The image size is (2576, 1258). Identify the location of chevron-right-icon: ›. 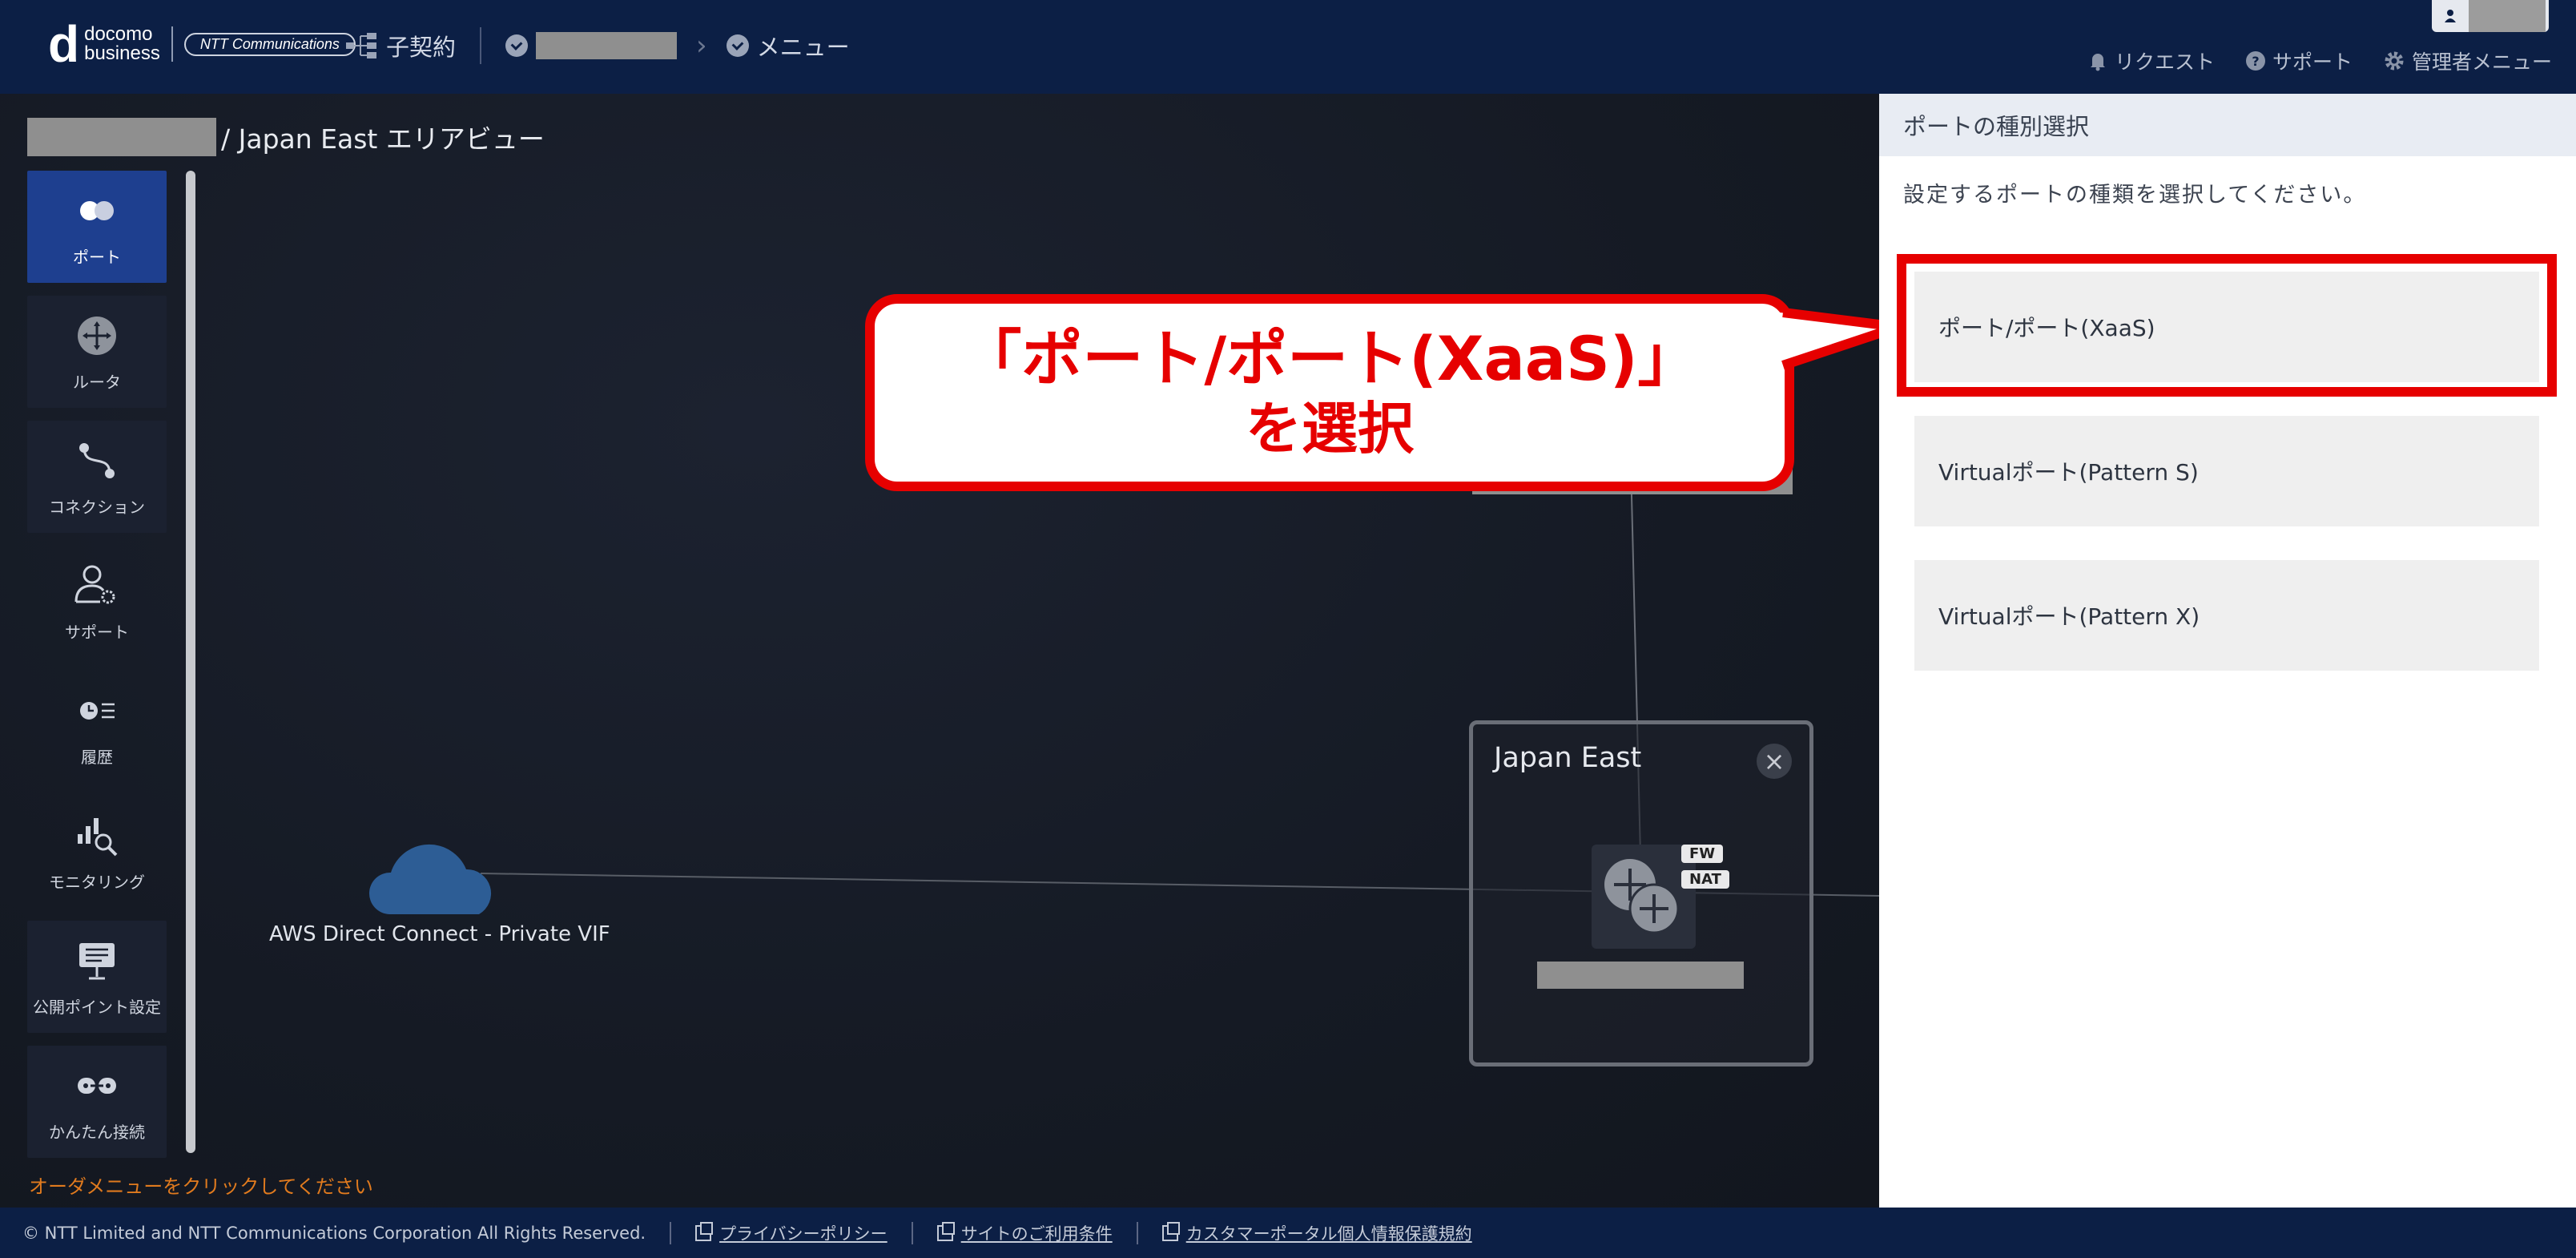
(701, 46).